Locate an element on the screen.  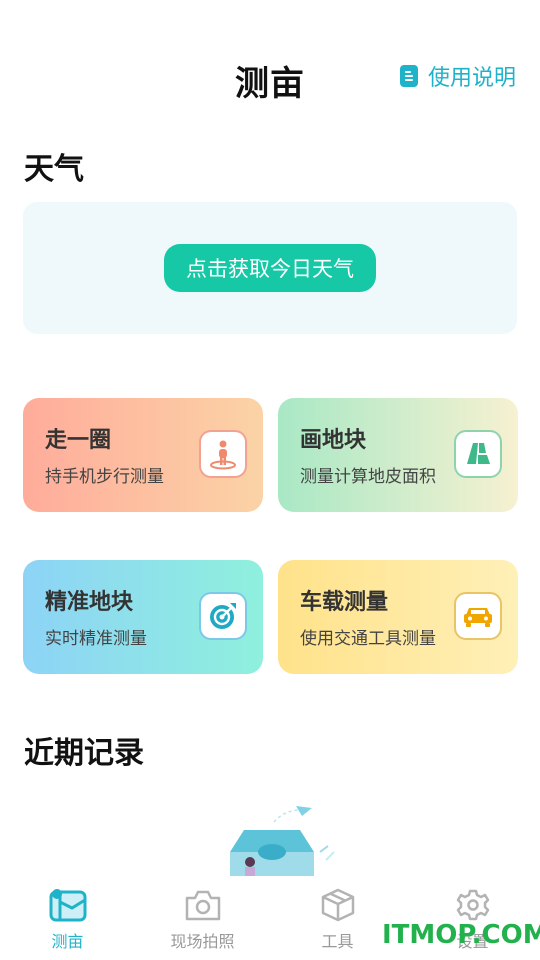
help-label: 使用说明 is located at coordinates (471, 78).